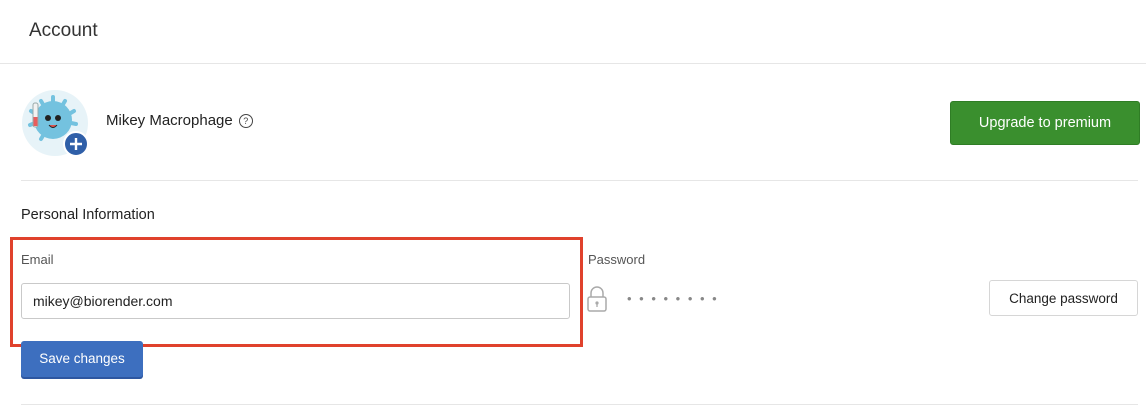  Describe the element at coordinates (1063, 298) in the screenshot. I see `change-password-button: Change password` at that location.